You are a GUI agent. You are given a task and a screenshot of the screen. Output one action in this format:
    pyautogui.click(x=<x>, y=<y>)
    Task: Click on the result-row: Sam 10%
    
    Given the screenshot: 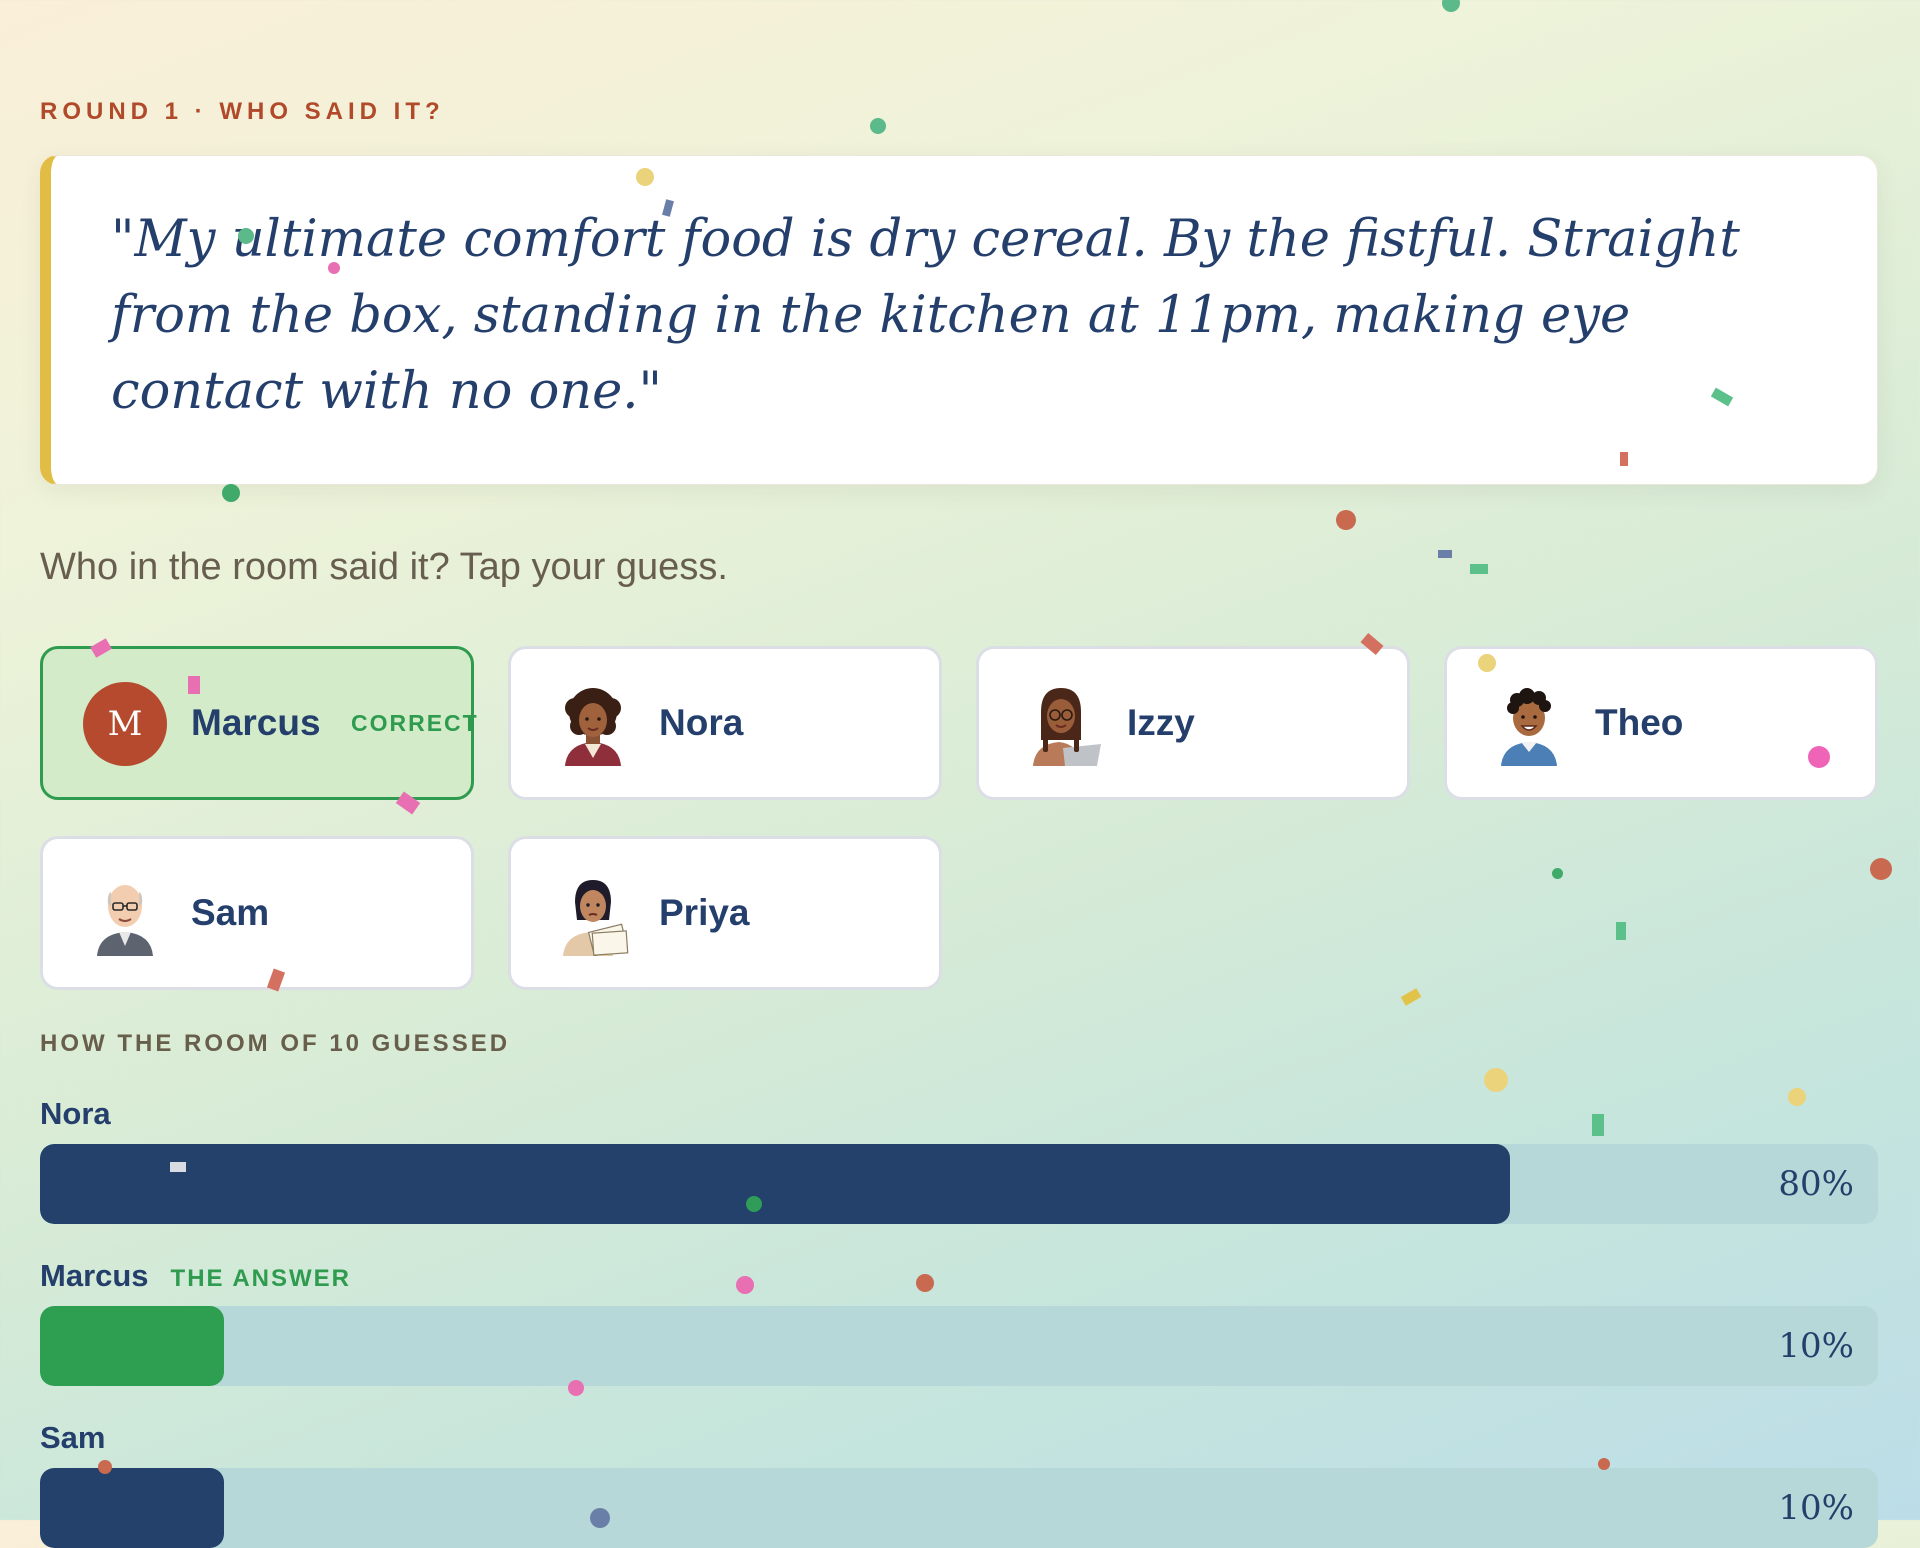 What is the action you would take?
    pyautogui.click(x=960, y=1484)
    